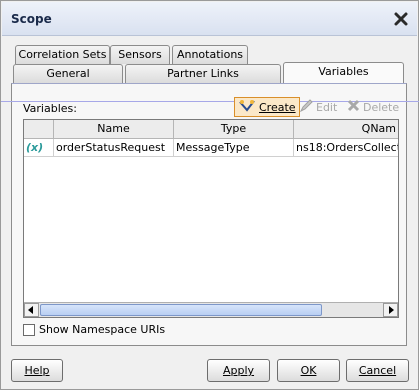 The image size is (419, 390). I want to click on variable-name: orderStatusRequest, so click(114, 148).